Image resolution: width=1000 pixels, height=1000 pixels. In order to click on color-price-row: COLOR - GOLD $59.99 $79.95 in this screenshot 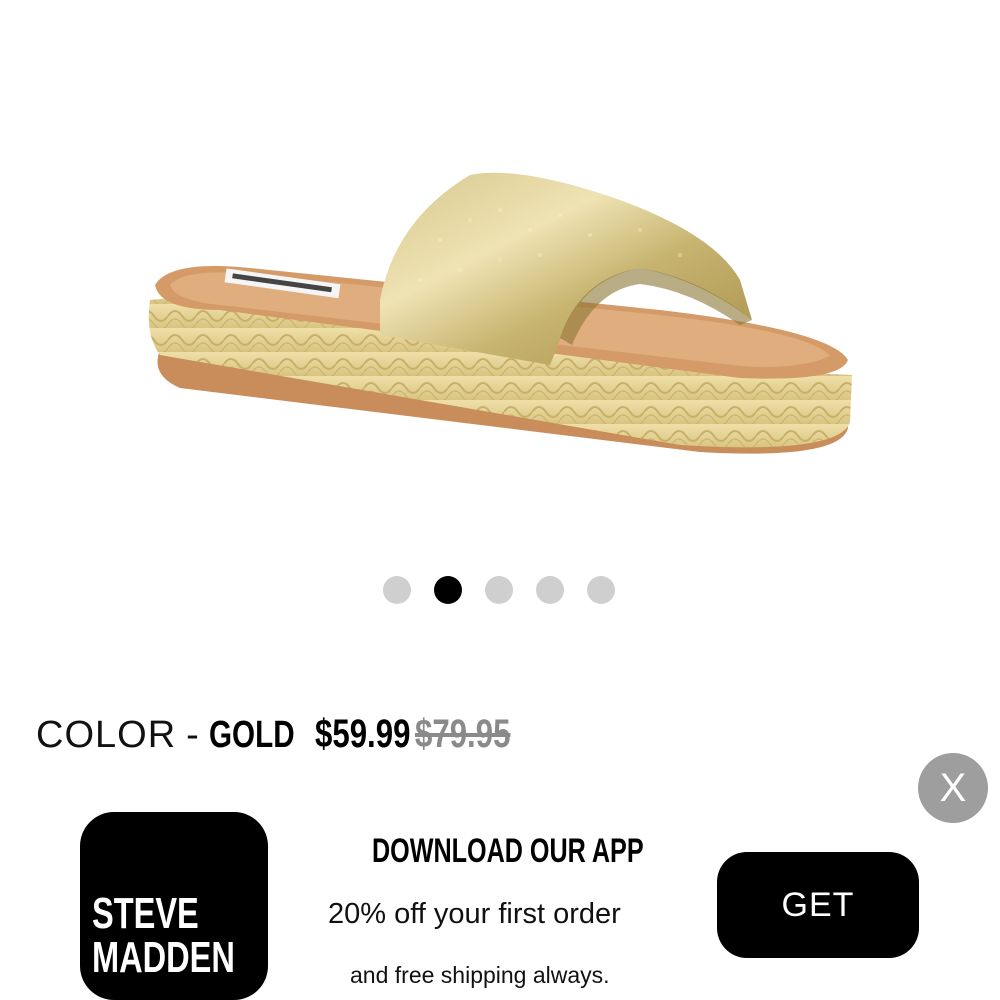, I will do `click(286, 737)`.